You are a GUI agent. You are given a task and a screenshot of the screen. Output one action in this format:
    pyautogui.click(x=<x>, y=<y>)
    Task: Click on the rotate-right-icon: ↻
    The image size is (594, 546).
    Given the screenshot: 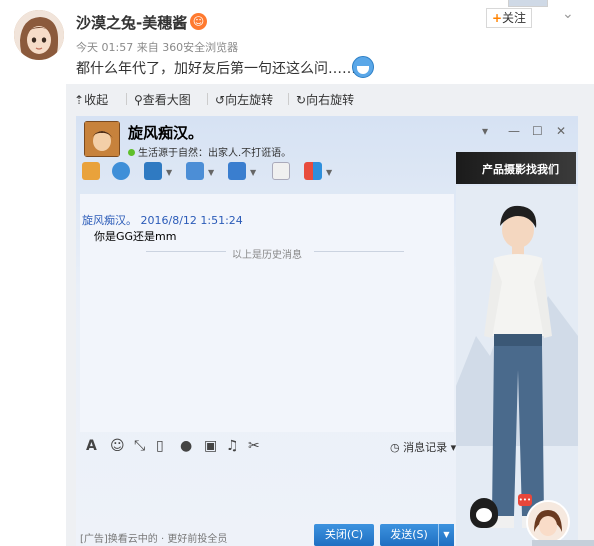 What is the action you would take?
    pyautogui.click(x=301, y=100)
    